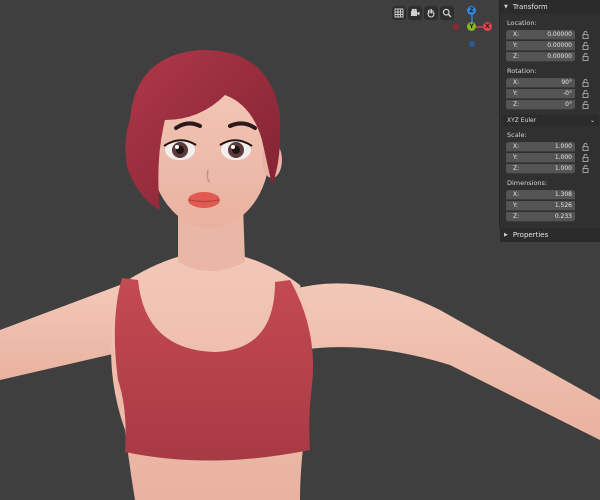 The width and height of the screenshot is (600, 500). What do you see at coordinates (204, 200) in the screenshot?
I see `lips` at bounding box center [204, 200].